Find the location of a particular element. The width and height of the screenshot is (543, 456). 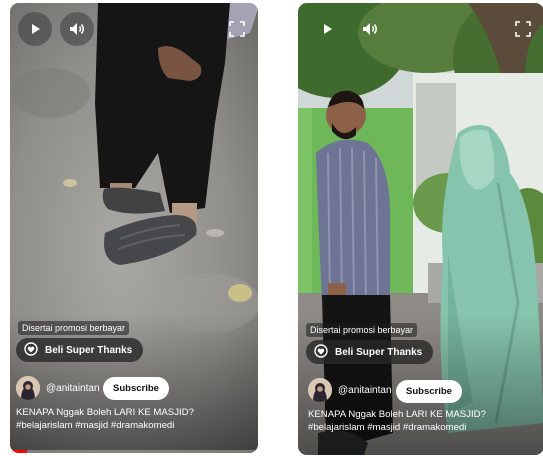

progress-fill is located at coordinates (19, 451).